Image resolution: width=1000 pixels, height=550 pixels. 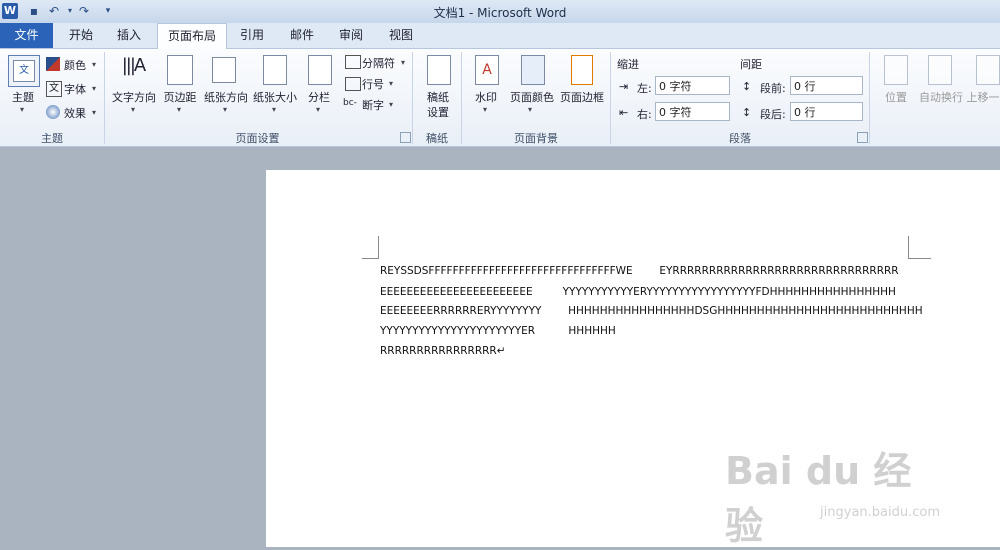 What do you see at coordinates (624, 86) in the screenshot?
I see `indent-left-icon: ⇥` at bounding box center [624, 86].